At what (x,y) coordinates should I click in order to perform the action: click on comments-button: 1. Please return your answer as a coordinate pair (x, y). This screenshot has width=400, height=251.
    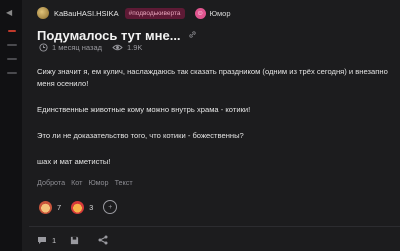
    Looking at the image, I should click on (46, 240).